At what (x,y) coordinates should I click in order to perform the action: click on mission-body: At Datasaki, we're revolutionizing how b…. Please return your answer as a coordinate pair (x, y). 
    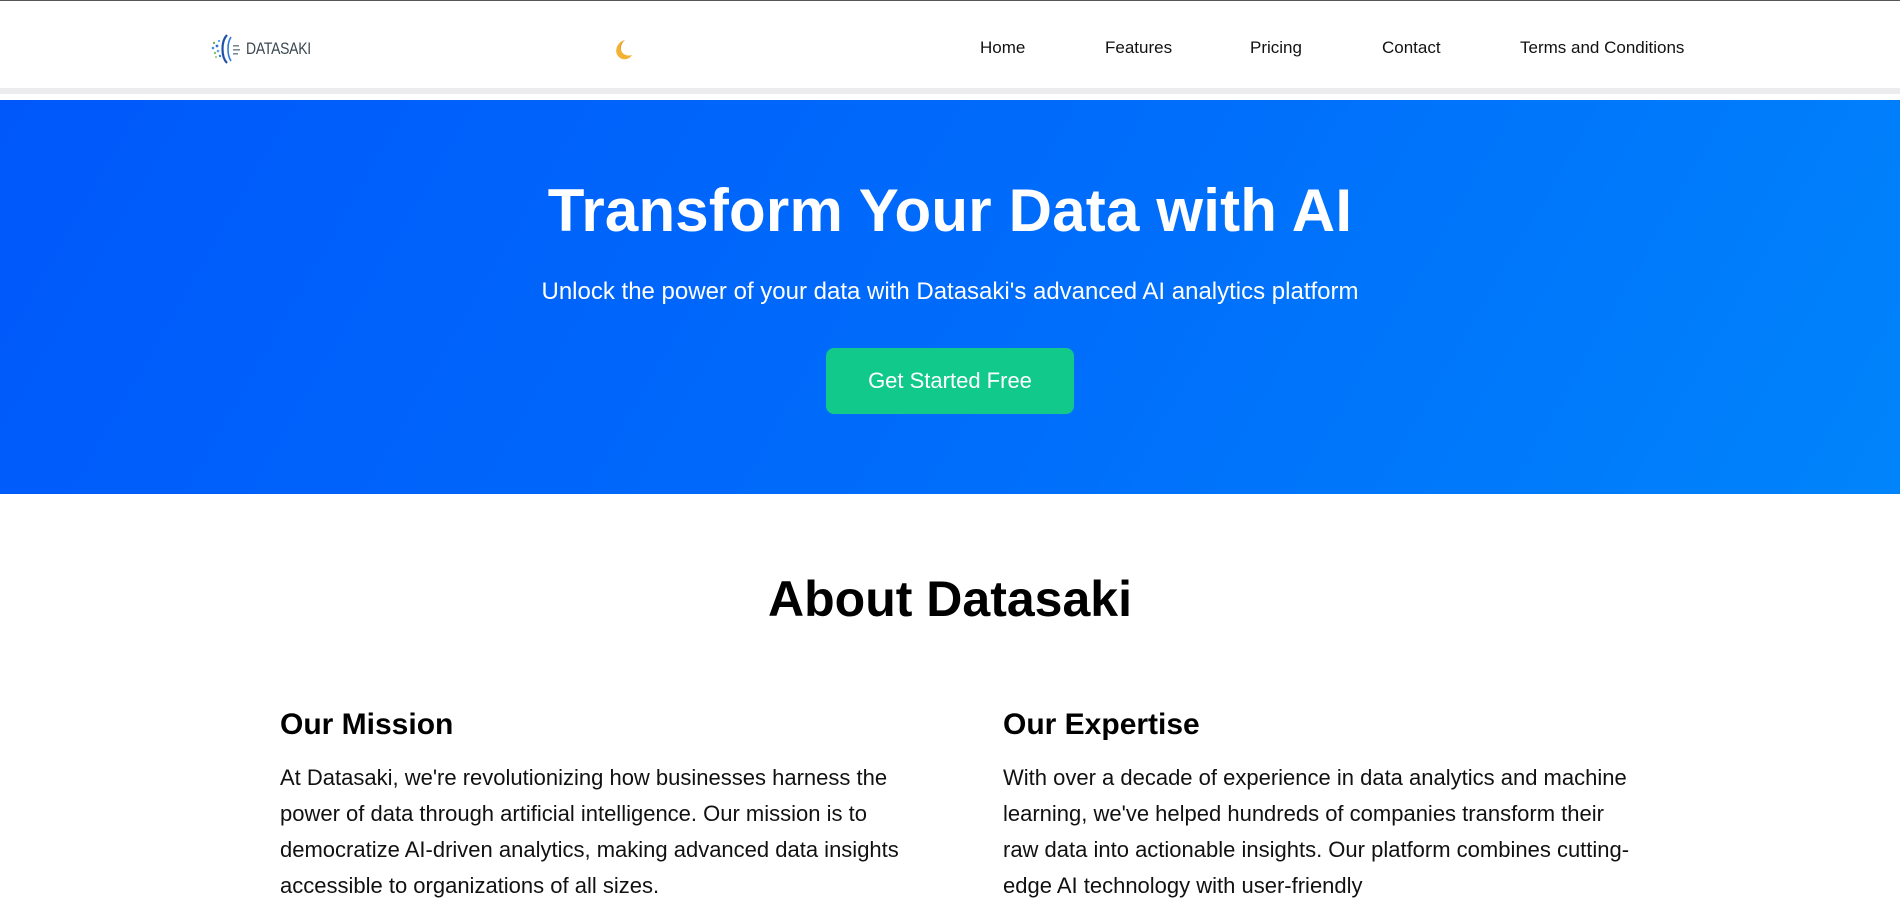
    Looking at the image, I should click on (589, 831).